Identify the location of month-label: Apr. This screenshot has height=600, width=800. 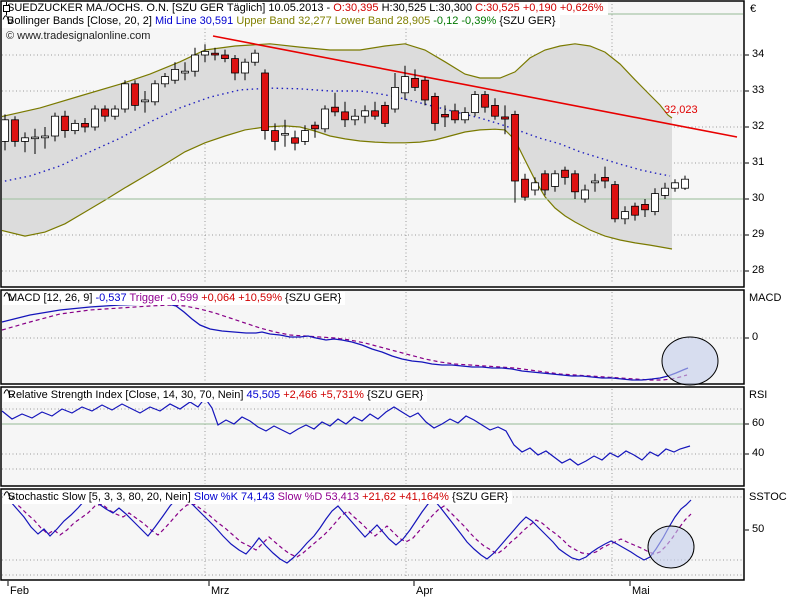
(424, 591).